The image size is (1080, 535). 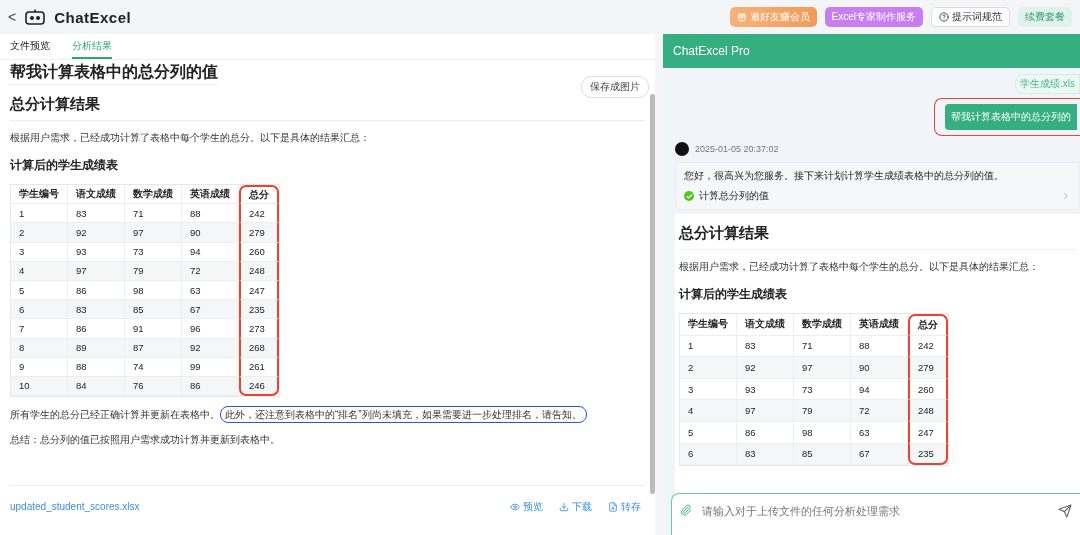 I want to click on intro-text: 根据用户需求，已经成功计算了表格中每个学生的总分。以下是具体的结果汇总：, so click(x=859, y=267).